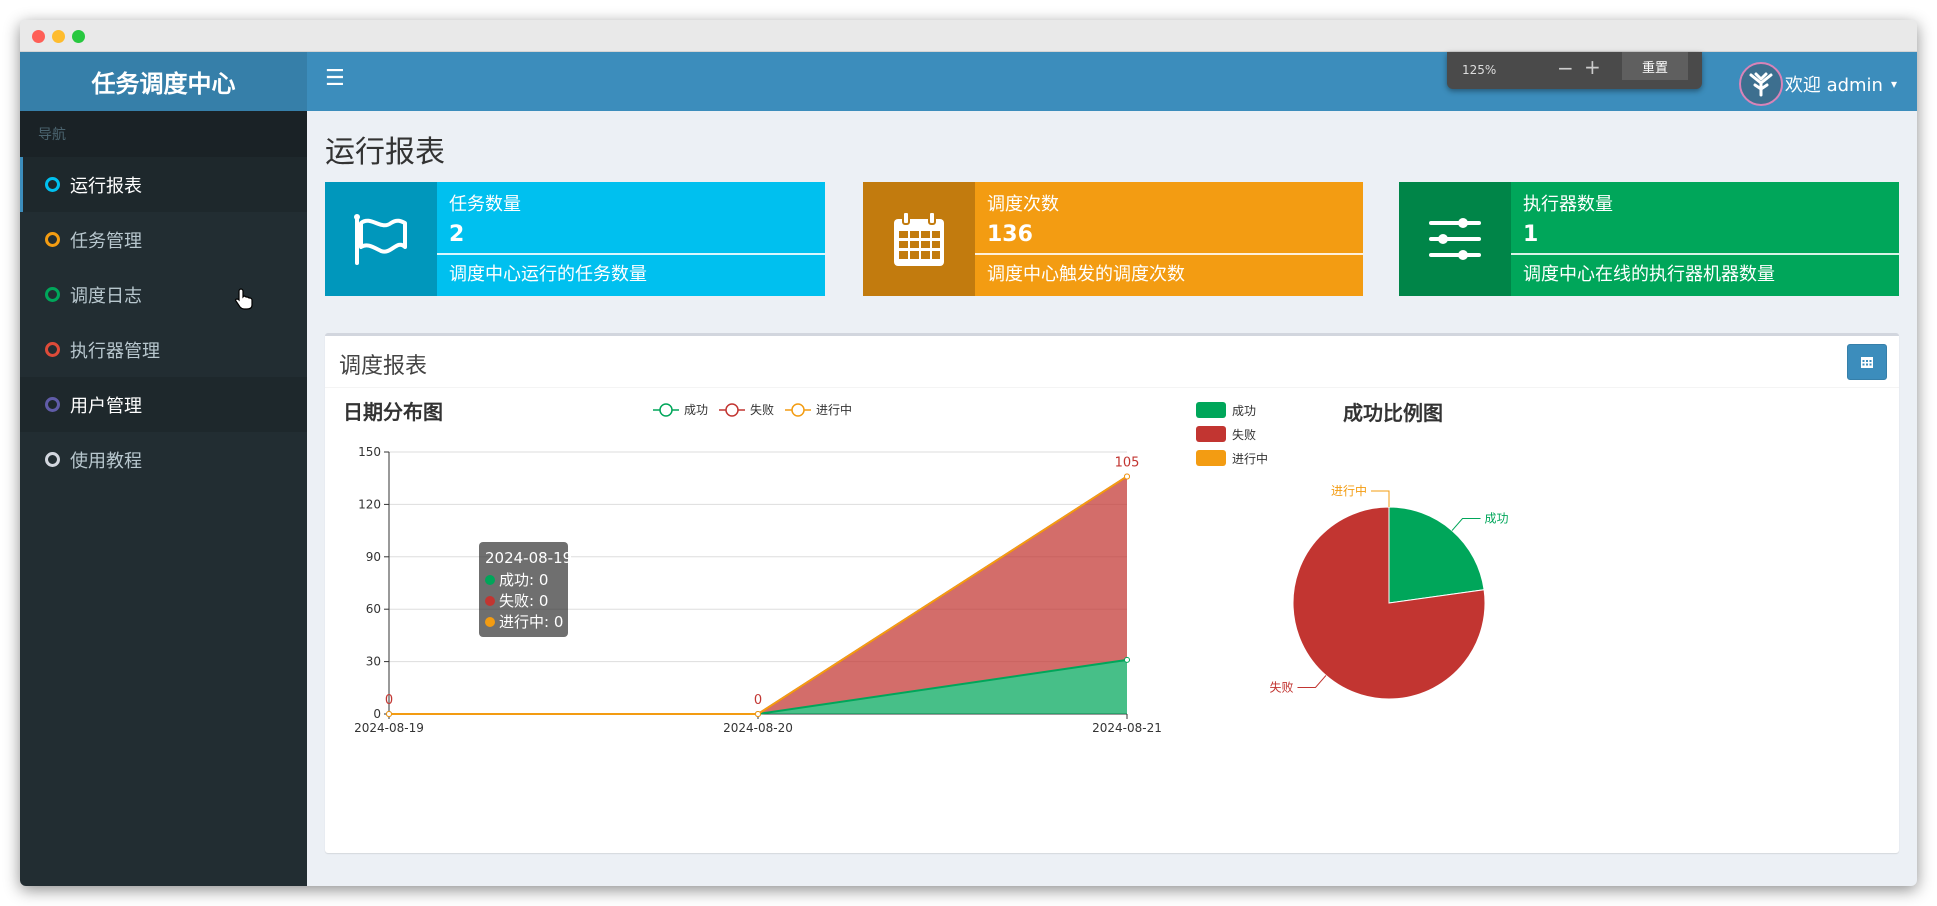  Describe the element at coordinates (1112, 81) in the screenshot. I see `top-navbar: ☰ 125% − + 重置 欢迎 admin ▾` at that location.